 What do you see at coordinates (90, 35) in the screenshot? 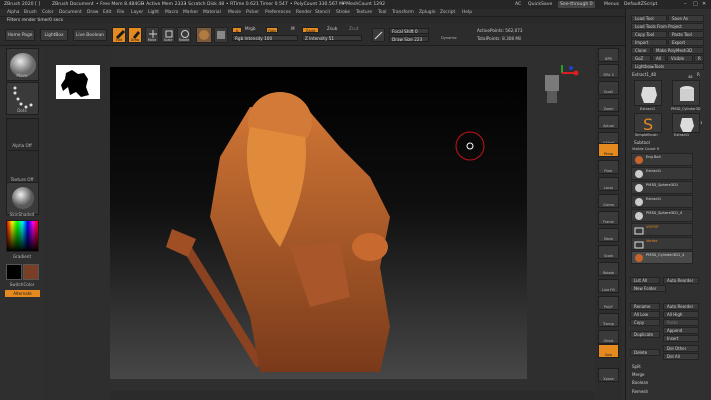
I see `live-boolean-button: Live Boolean` at bounding box center [90, 35].